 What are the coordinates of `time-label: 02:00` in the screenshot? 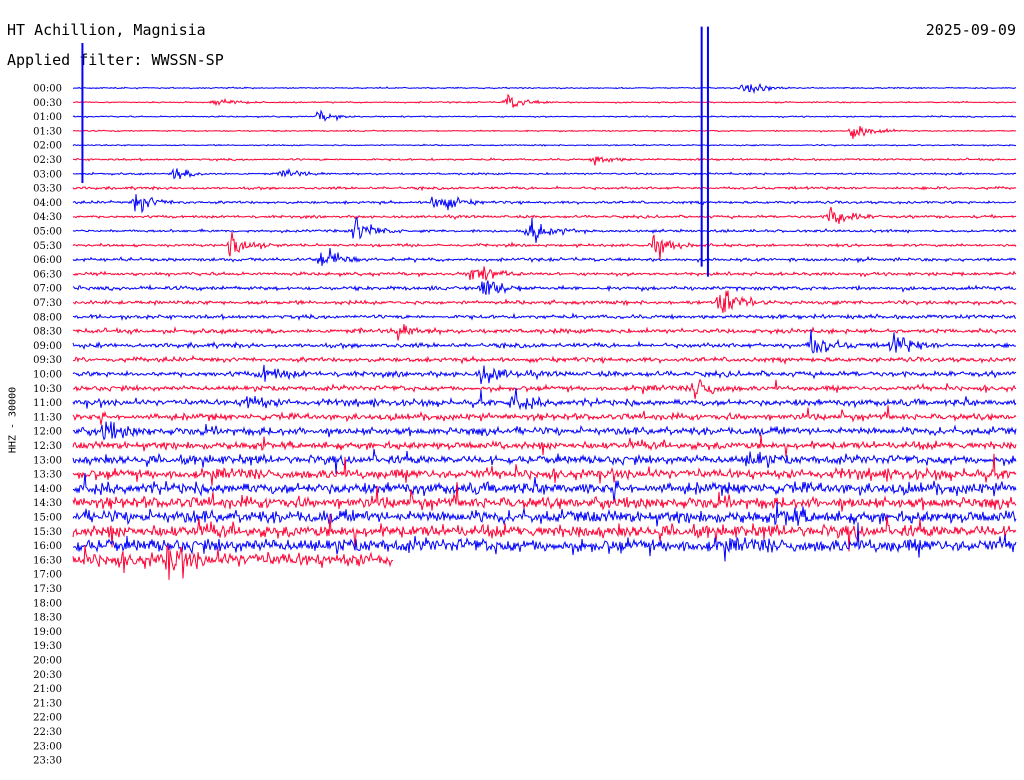 It's located at (47, 146).